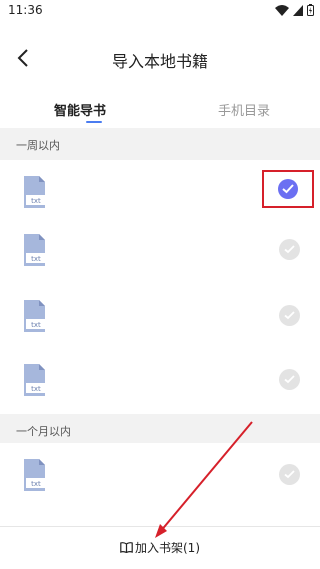  Describe the element at coordinates (160, 11) in the screenshot. I see `status-bar: 11:36` at that location.